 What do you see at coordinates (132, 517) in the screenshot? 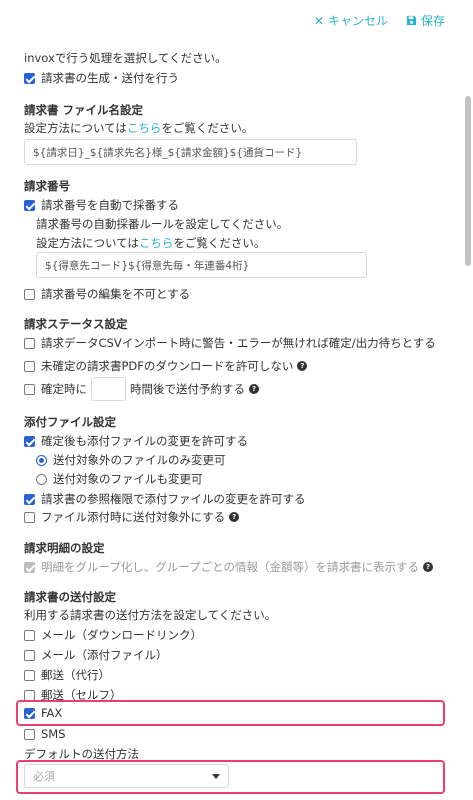
I see `exclude-on-attach-option: ファイル添付時に送付対象外にする ?` at bounding box center [132, 517].